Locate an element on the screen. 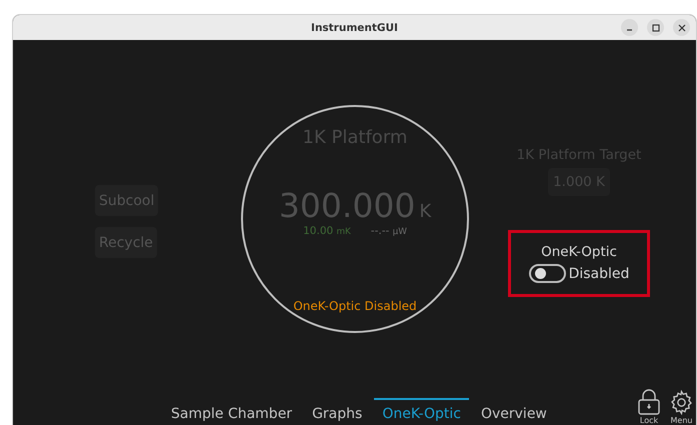  toggle-label: Disabled is located at coordinates (599, 274).